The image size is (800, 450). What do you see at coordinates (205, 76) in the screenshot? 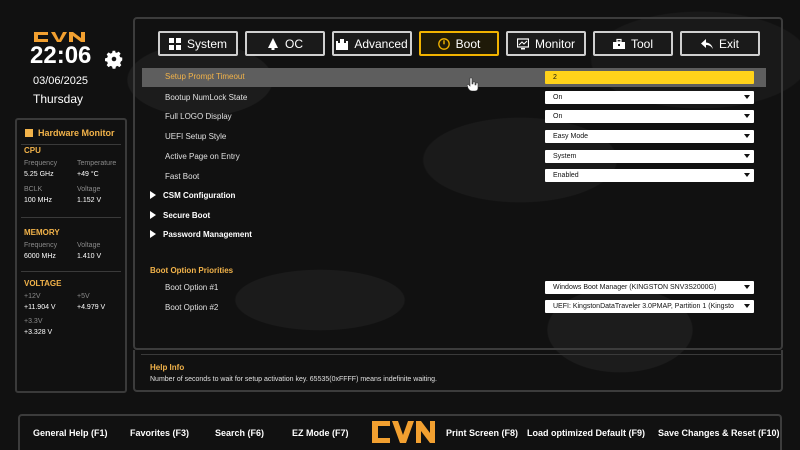
I see `setup-prompt-timeout-label: Setup Prompt Timeout` at bounding box center [205, 76].